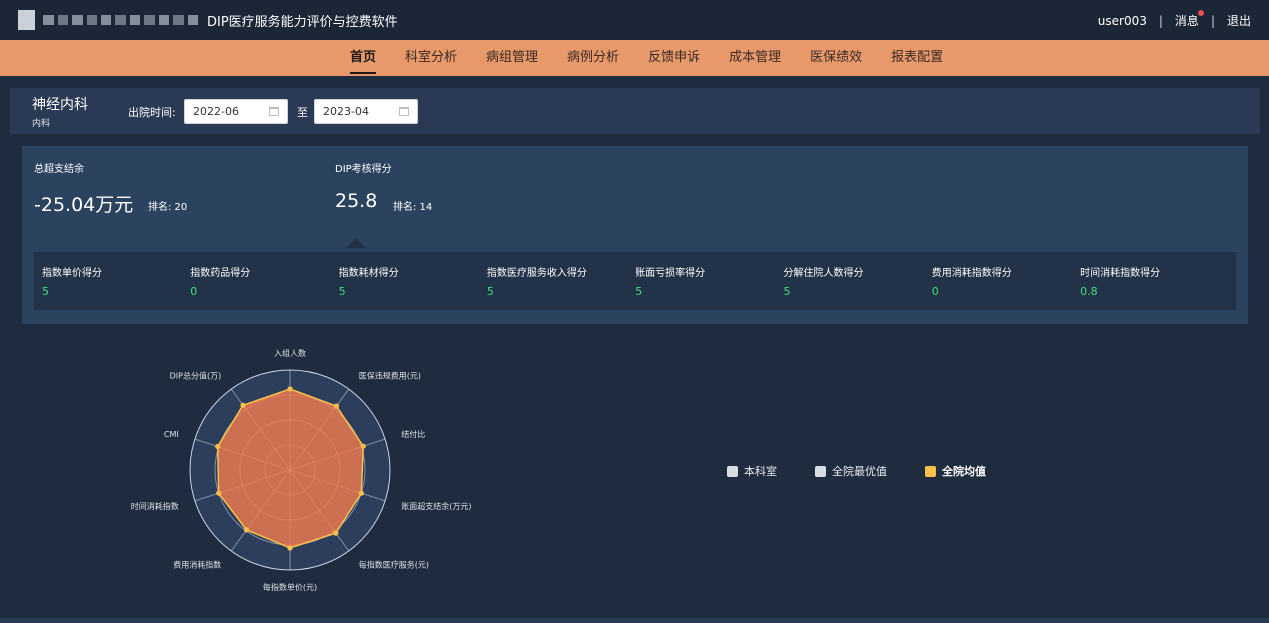 This screenshot has height=623, width=1269. What do you see at coordinates (152, 112) in the screenshot?
I see `discharge-date-label: 出院时间:` at bounding box center [152, 112].